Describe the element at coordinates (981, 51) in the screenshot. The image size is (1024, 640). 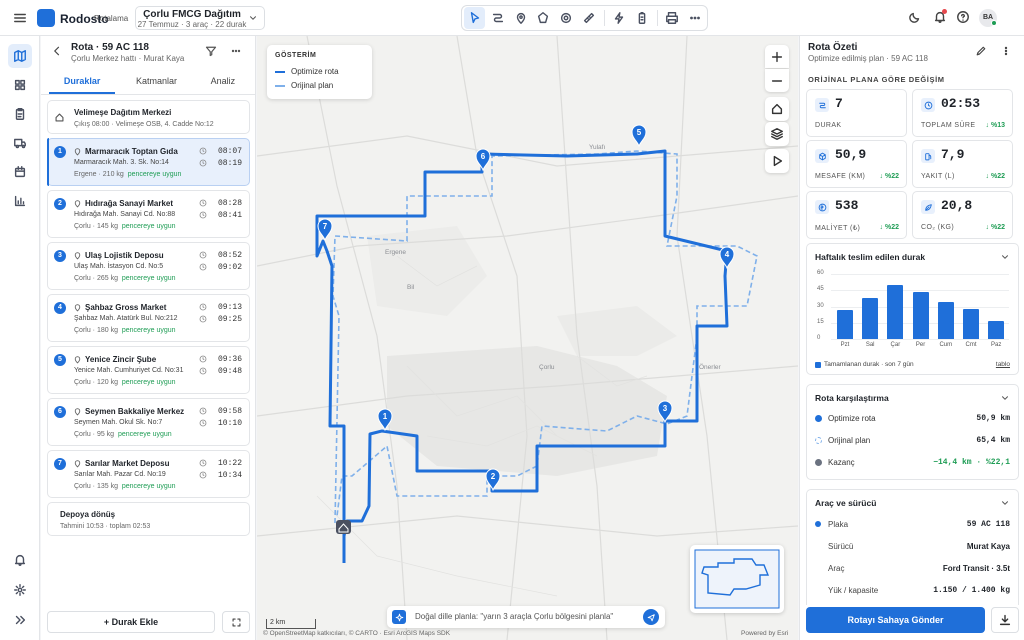
I see `edit-icon` at that location.